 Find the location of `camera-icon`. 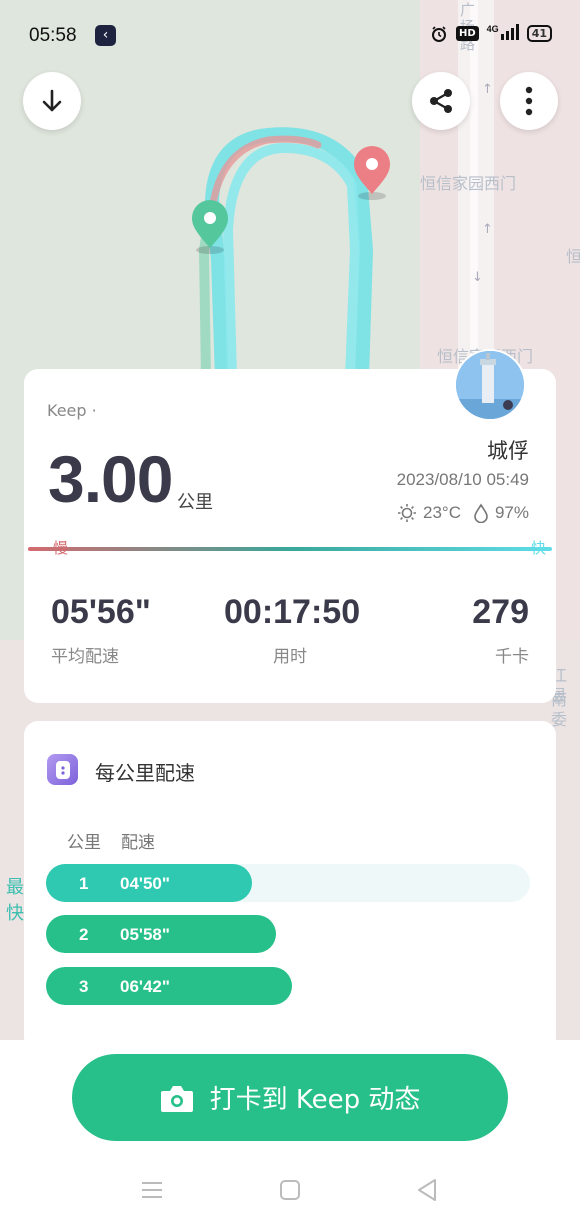

camera-icon is located at coordinates (176, 1098).